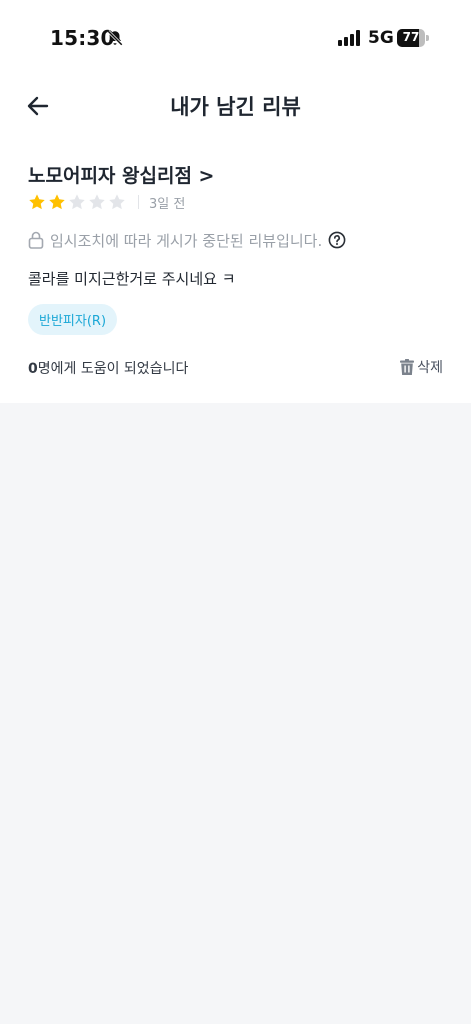 The width and height of the screenshot is (471, 1024). Describe the element at coordinates (121, 174) in the screenshot. I see `store-name-link: 노모어피자 왕십리점 >` at that location.